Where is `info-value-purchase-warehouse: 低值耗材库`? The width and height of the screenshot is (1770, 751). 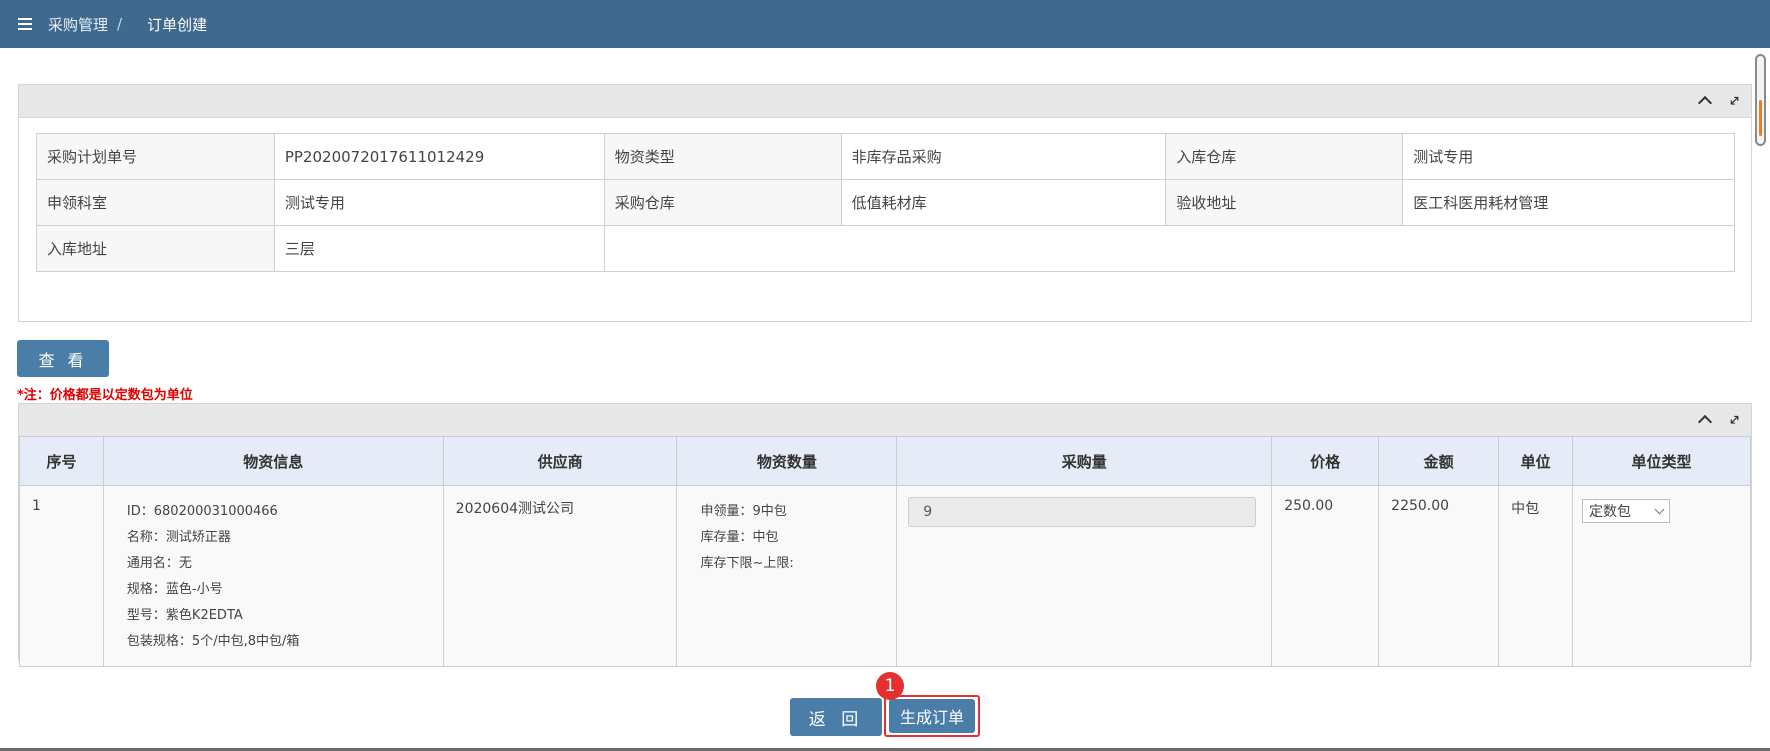 info-value-purchase-warehouse: 低值耗材库 is located at coordinates (1003, 202).